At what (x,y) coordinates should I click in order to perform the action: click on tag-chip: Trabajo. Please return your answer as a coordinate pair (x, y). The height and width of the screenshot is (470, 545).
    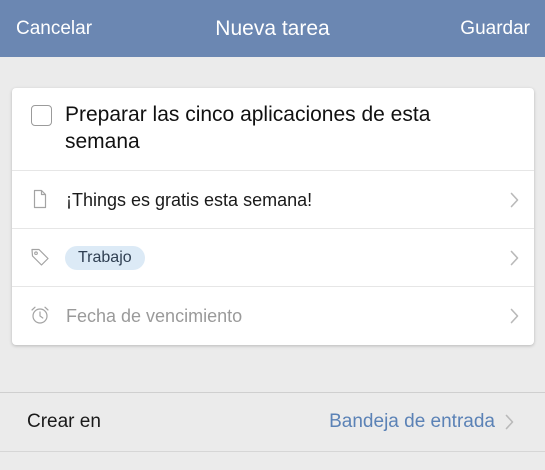
    Looking at the image, I should click on (105, 258).